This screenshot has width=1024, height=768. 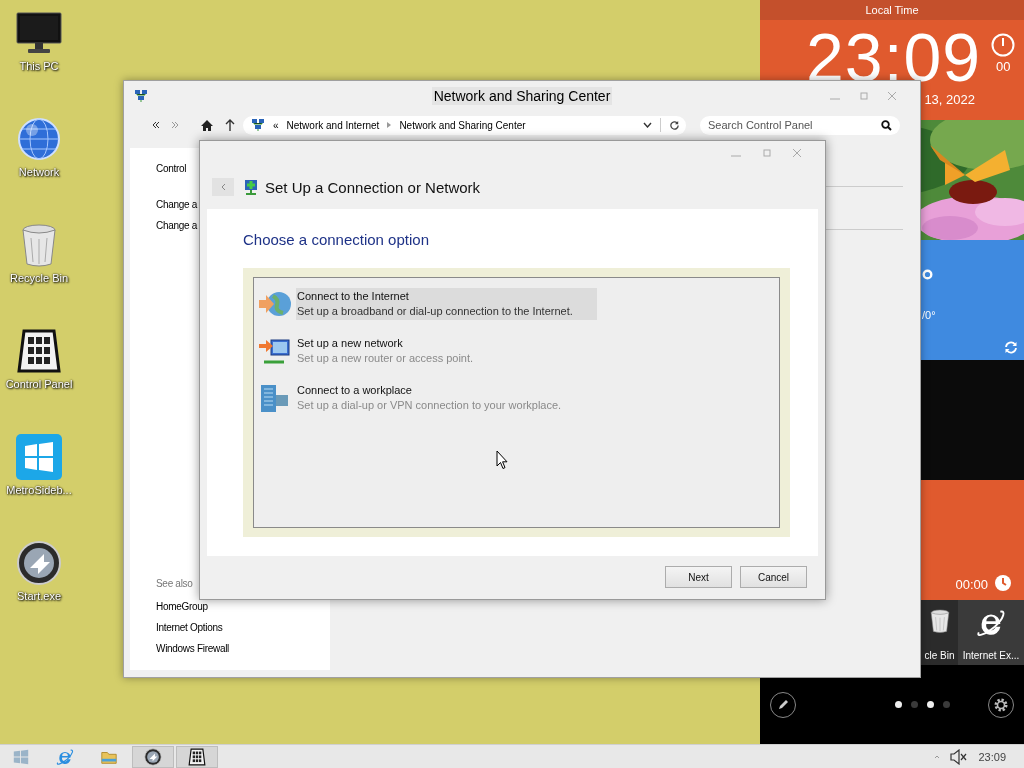 What do you see at coordinates (522, 96) in the screenshot?
I see `window-title: Network and Sharing Center` at bounding box center [522, 96].